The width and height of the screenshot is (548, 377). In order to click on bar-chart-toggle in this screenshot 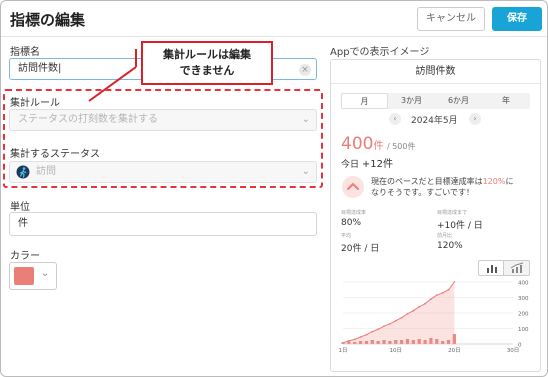, I will do `click(491, 268)`.